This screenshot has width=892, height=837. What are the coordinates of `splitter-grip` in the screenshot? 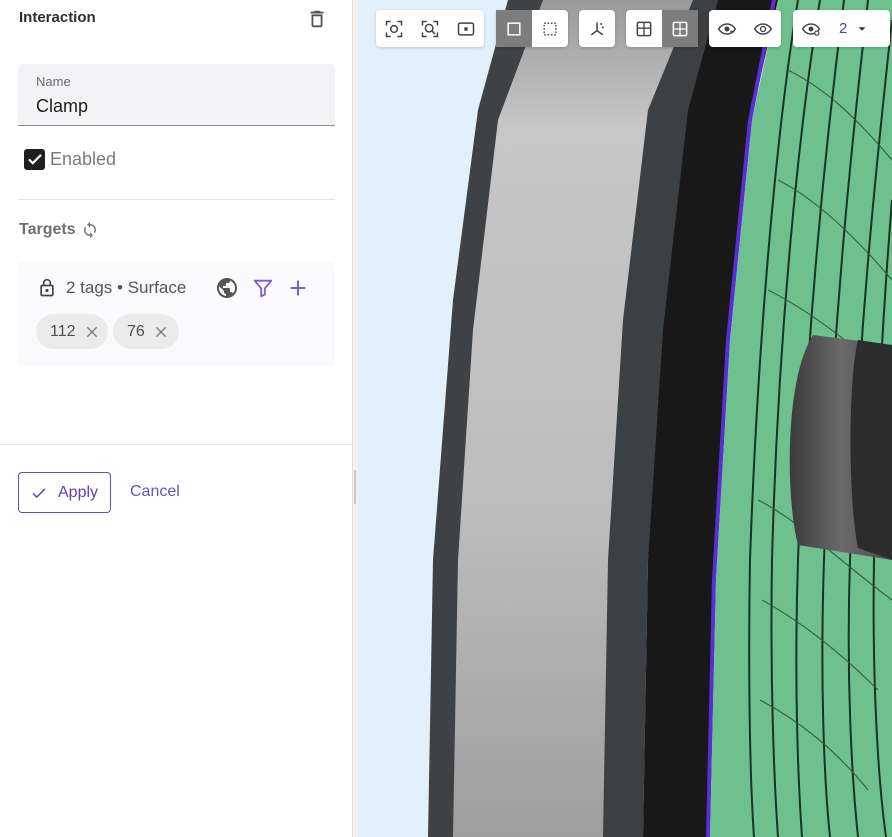 It's located at (355, 487).